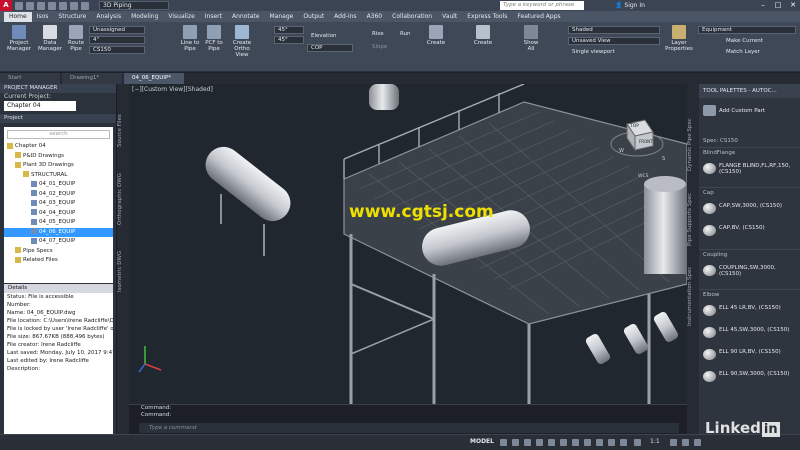 Image resolution: width=800 pixels, height=450 pixels. I want to click on minimize-button: –, so click(763, 5).